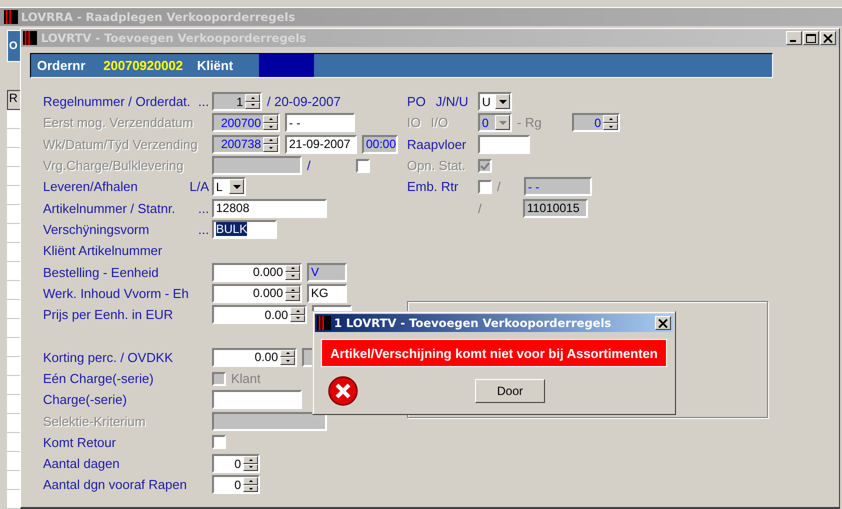  Describe the element at coordinates (143, 65) in the screenshot. I see `order-number: 20070920002` at that location.